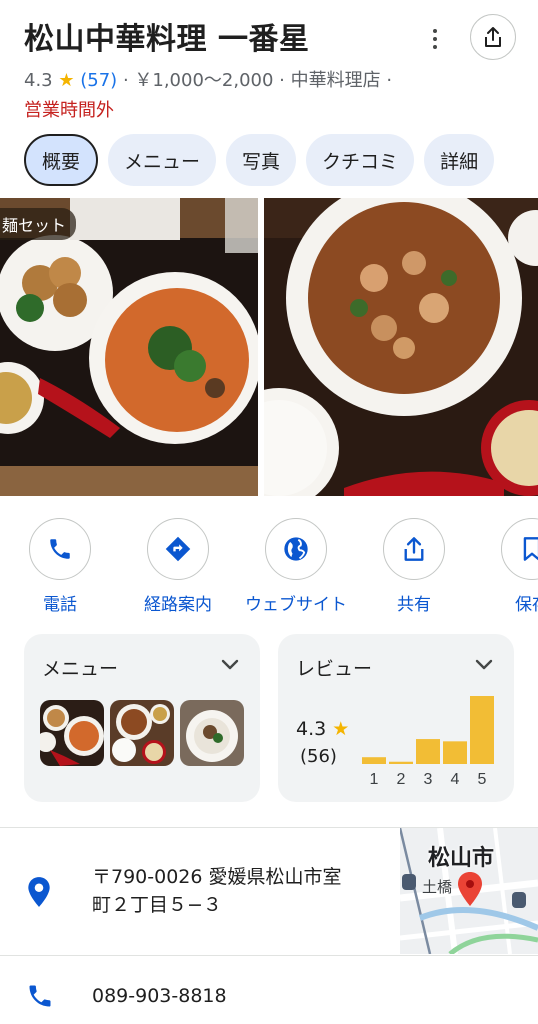  I want to click on rating-value: 4.3, so click(38, 80).